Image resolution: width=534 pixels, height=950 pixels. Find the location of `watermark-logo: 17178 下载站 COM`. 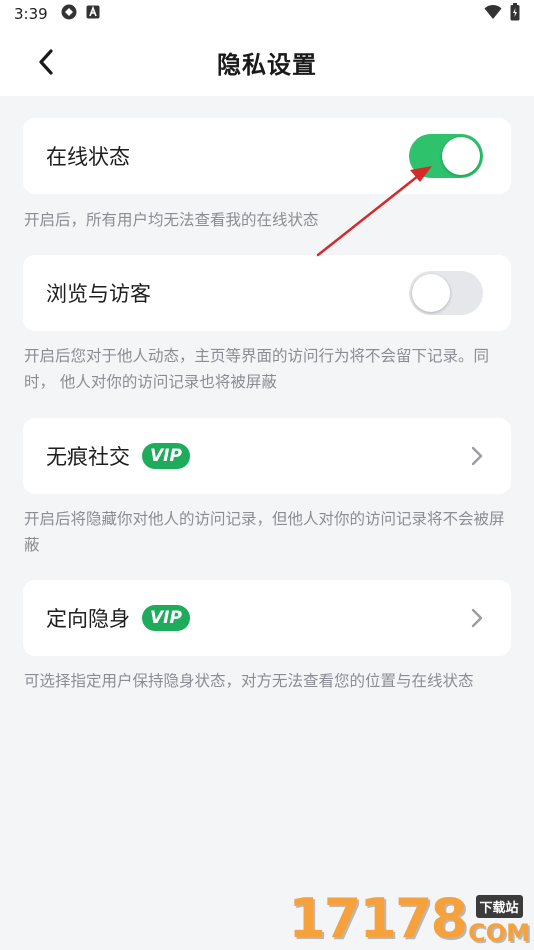

watermark-logo: 17178 下载站 COM is located at coordinates (409, 918).